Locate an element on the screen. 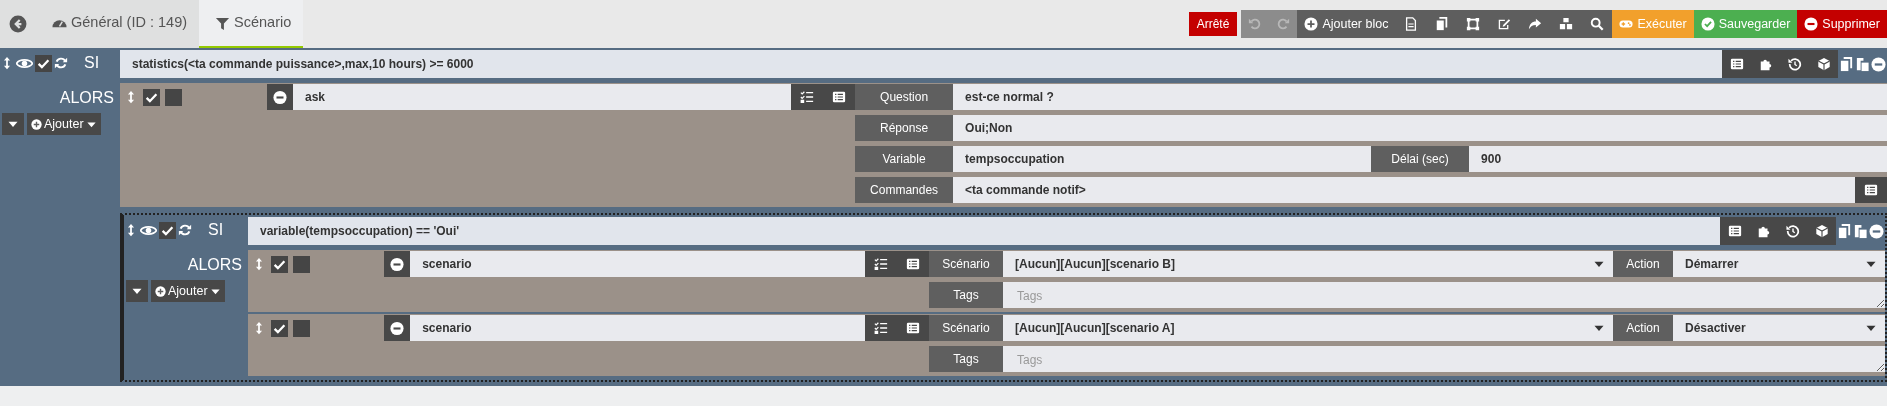 This screenshot has height=406, width=1887. select-field: Démarrer is located at coordinates (1779, 264).